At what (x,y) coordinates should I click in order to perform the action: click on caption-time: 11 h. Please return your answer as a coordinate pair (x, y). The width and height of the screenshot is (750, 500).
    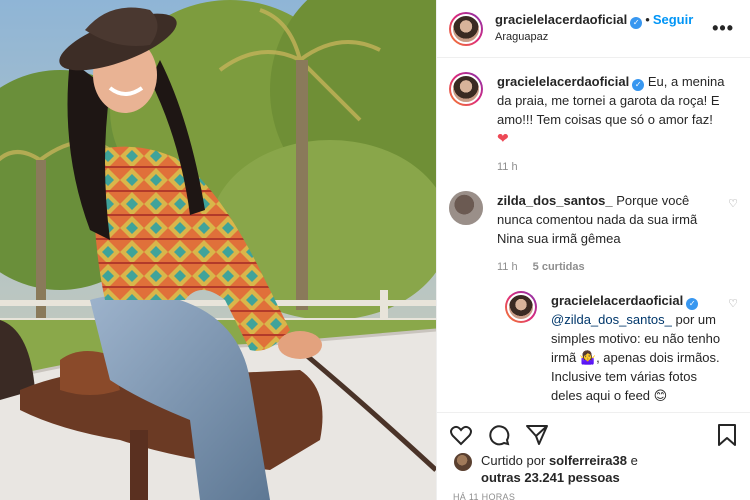
    Looking at the image, I should click on (507, 167).